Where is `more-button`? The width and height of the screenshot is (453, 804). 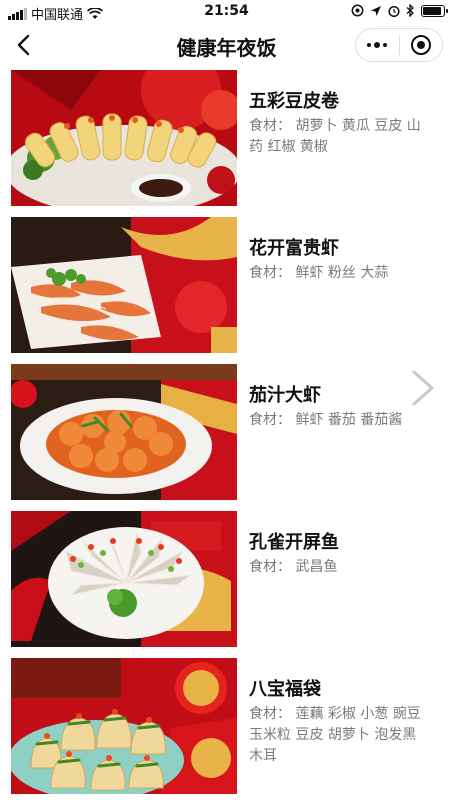
more-button is located at coordinates (377, 45).